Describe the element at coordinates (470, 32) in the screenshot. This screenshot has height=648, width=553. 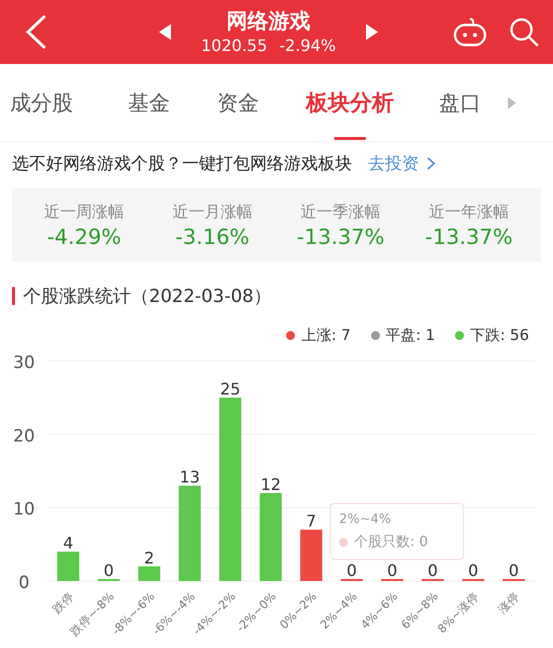
I see `robot-icon` at that location.